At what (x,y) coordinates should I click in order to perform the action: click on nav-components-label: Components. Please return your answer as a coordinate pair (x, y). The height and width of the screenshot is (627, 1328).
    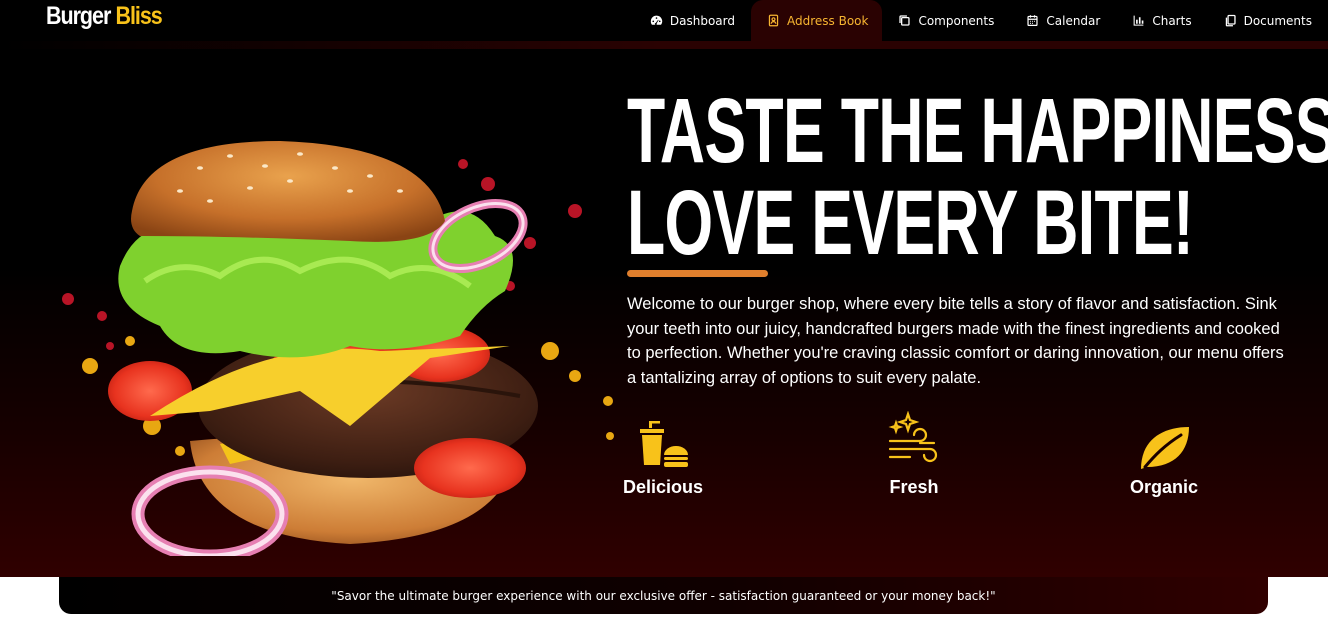
    Looking at the image, I should click on (956, 20).